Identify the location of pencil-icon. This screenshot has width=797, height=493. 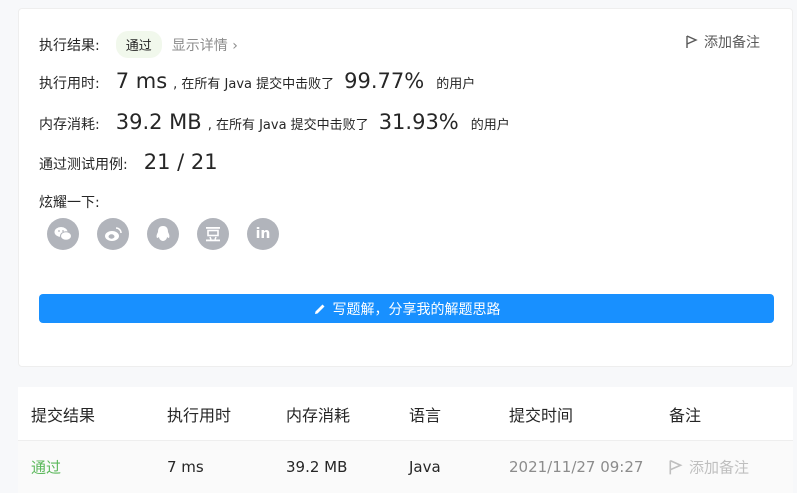
(319, 309).